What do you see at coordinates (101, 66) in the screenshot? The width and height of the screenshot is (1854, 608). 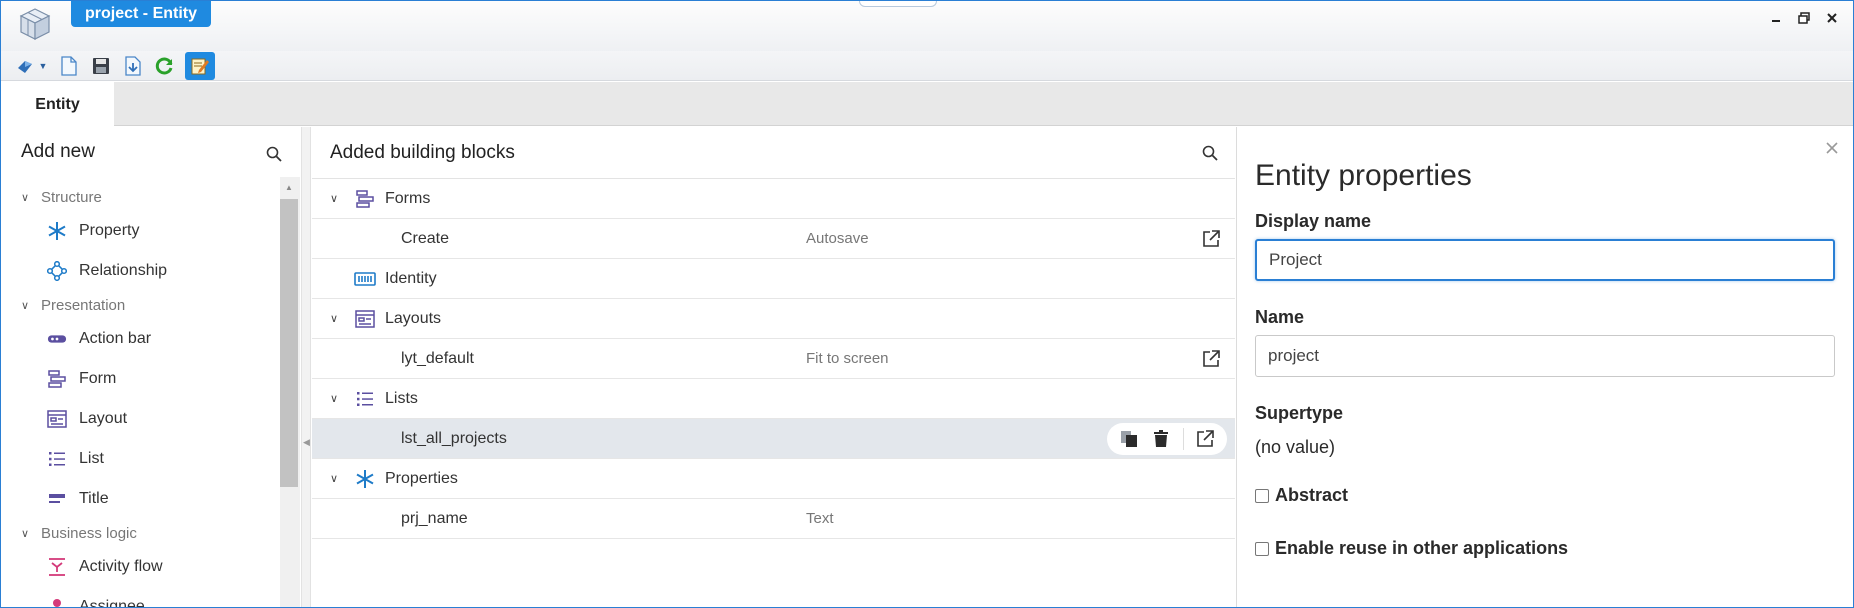 I see `save-icon` at bounding box center [101, 66].